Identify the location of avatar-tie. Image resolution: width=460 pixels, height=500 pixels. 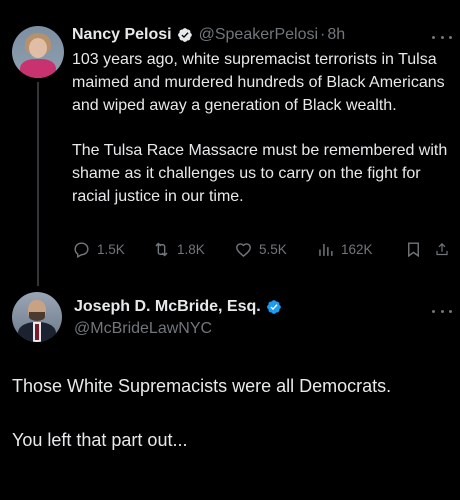
(37, 332).